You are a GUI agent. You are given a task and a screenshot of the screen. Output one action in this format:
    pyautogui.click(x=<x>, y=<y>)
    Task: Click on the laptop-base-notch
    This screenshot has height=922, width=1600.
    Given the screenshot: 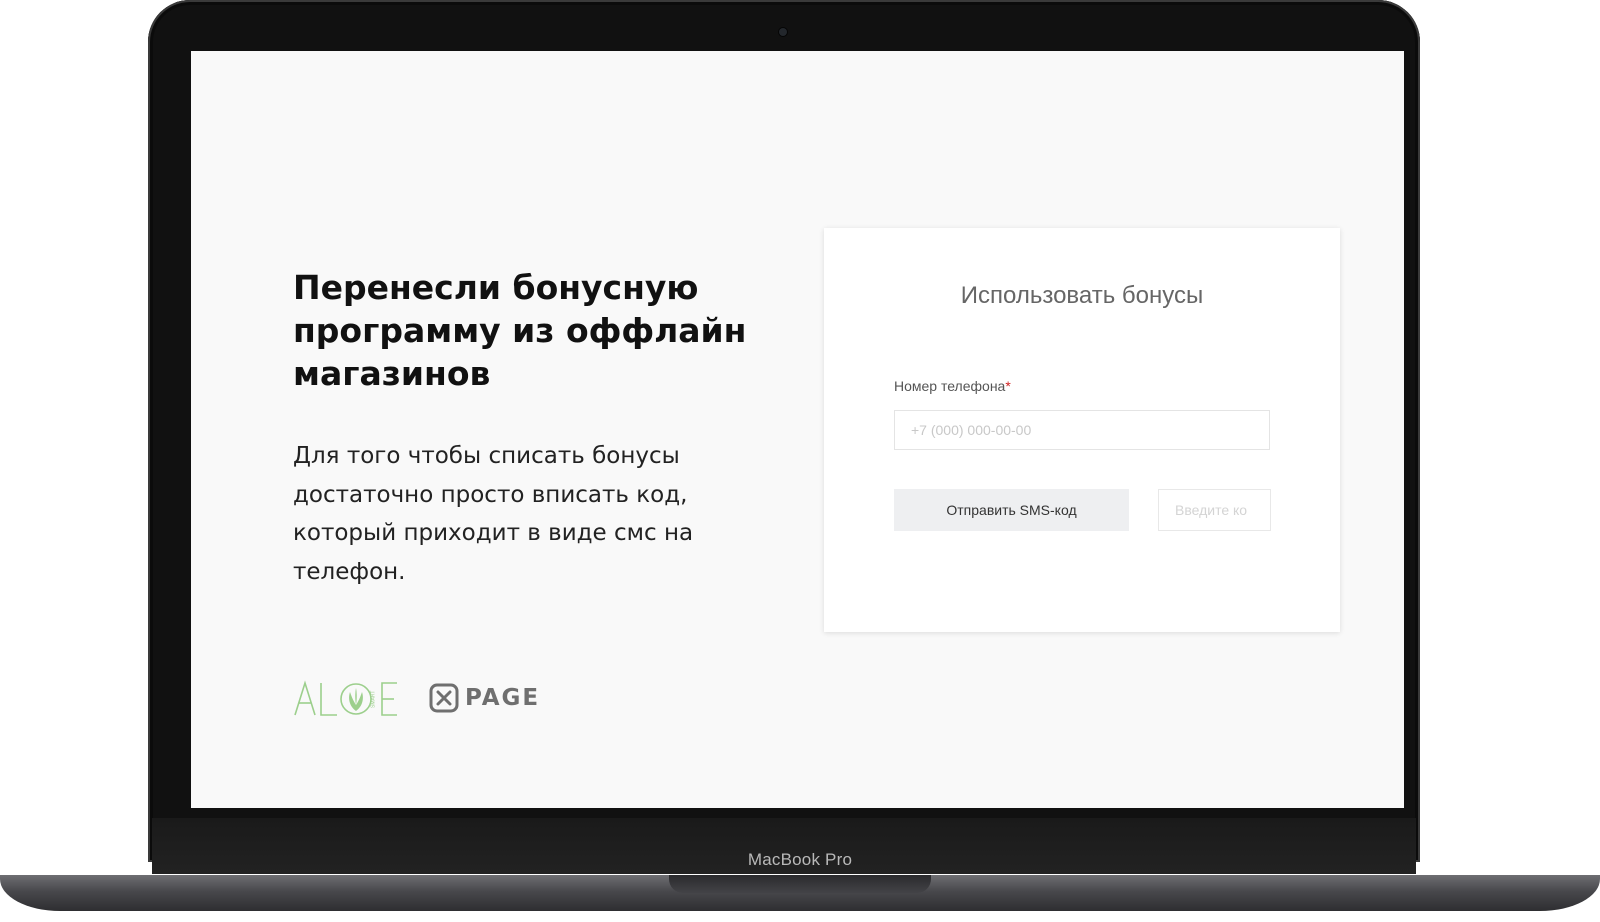 What is the action you would take?
    pyautogui.click(x=800, y=884)
    